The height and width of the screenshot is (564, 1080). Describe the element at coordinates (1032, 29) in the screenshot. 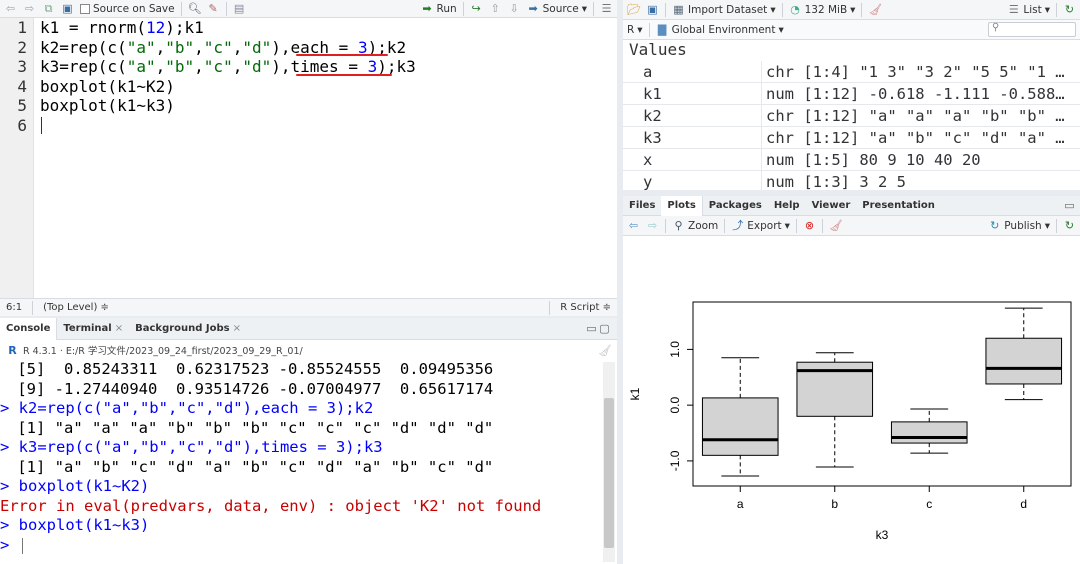

I see `environment-search-input: ⚲` at that location.